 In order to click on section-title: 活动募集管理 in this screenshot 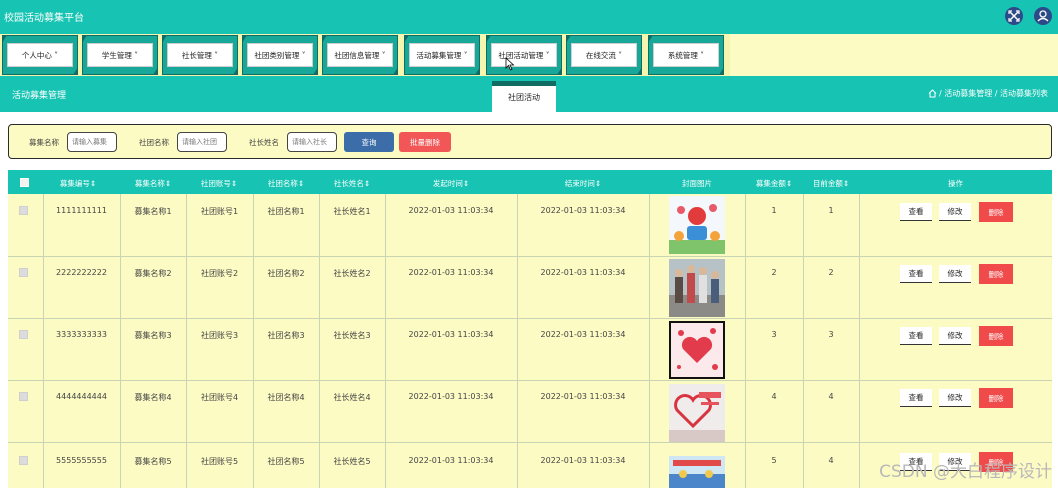, I will do `click(39, 96)`.